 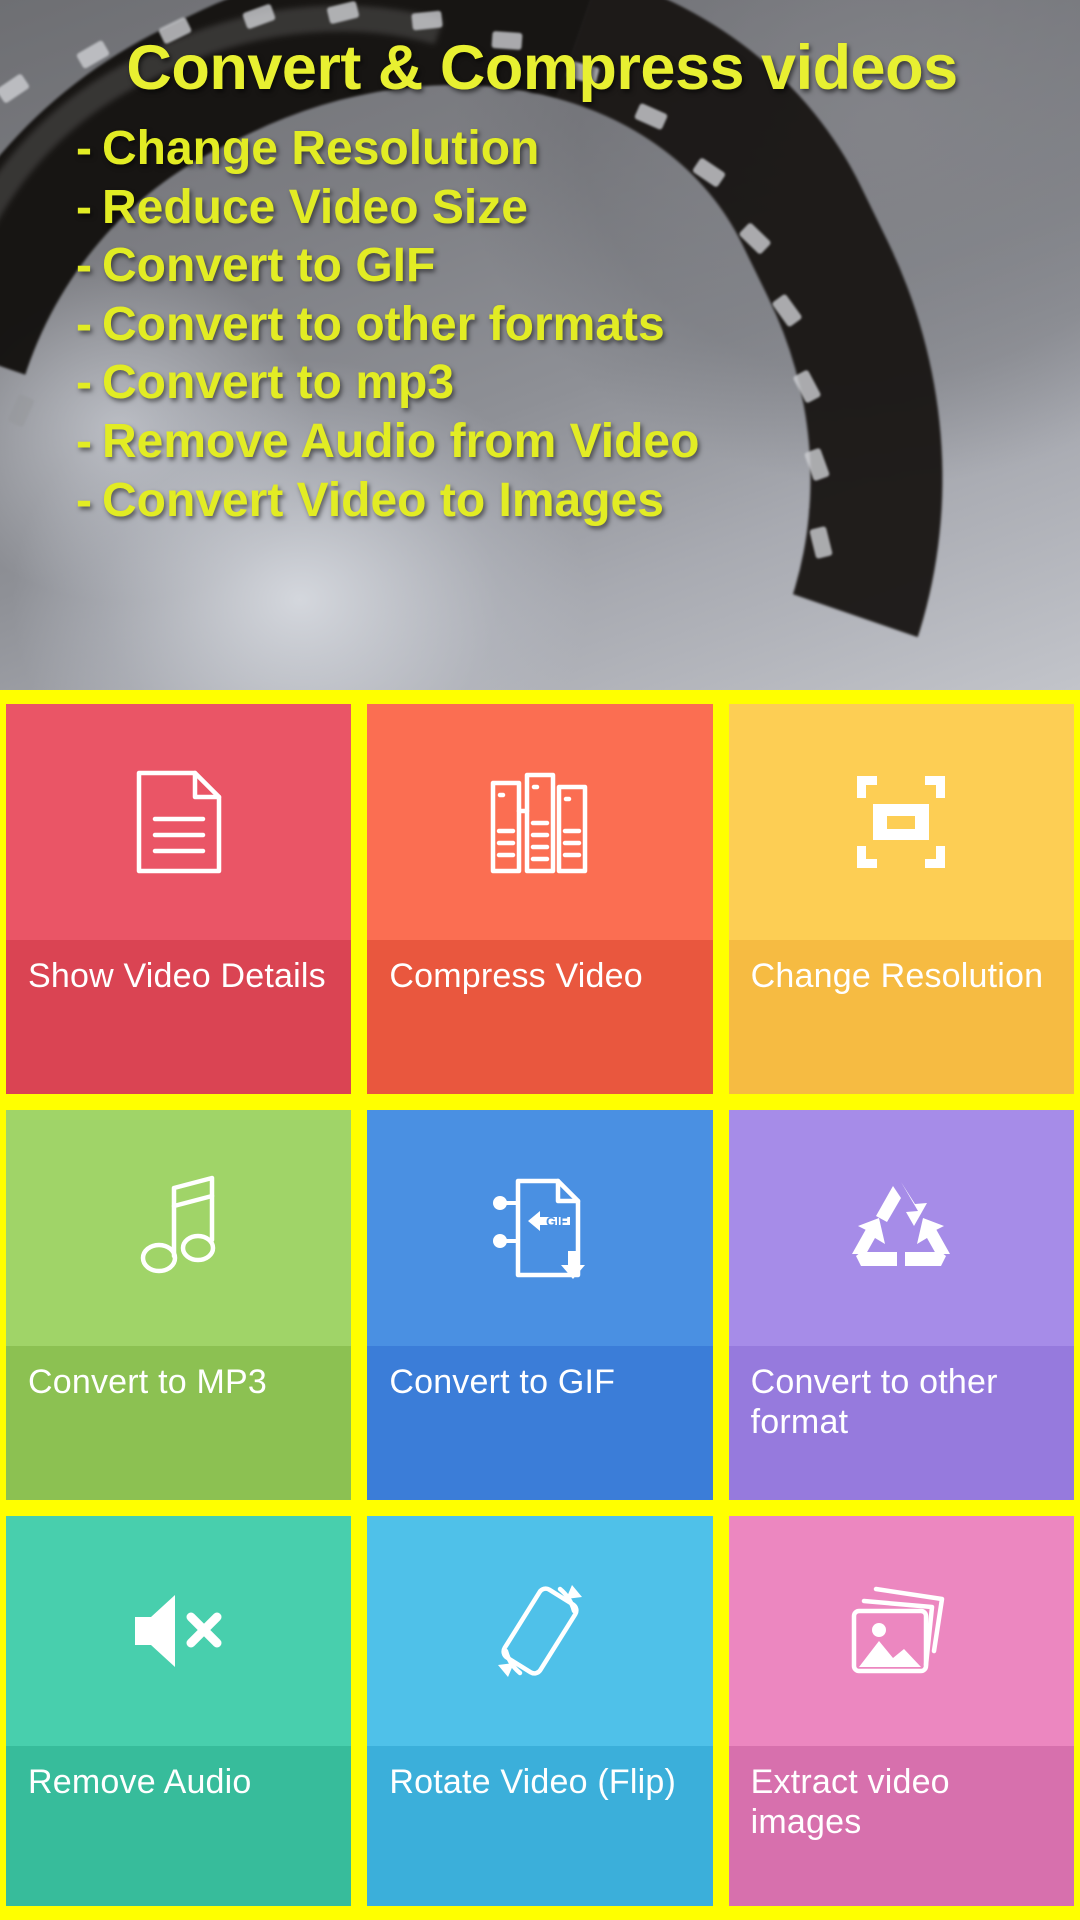 What do you see at coordinates (901, 1228) in the screenshot?
I see `recycle-icon` at bounding box center [901, 1228].